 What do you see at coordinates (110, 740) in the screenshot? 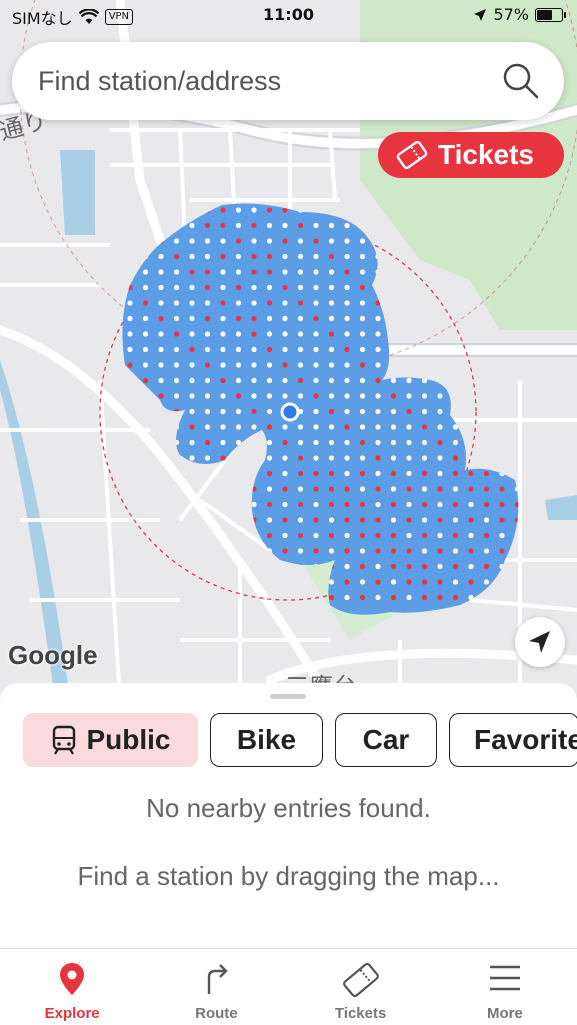
I see `mode-public: Public` at bounding box center [110, 740].